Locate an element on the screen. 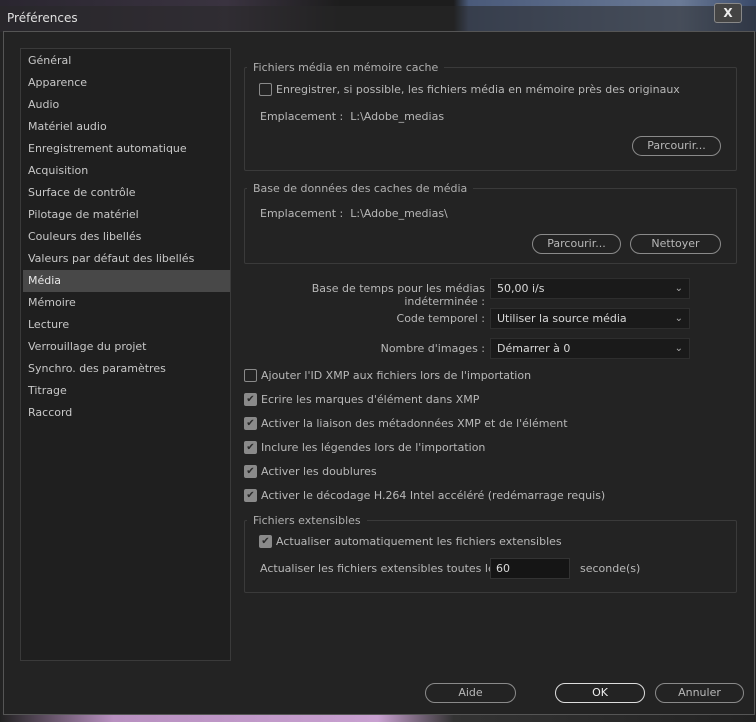 This screenshot has width=756, height=722. location-value: L:\Adobe_medias is located at coordinates (397, 116).